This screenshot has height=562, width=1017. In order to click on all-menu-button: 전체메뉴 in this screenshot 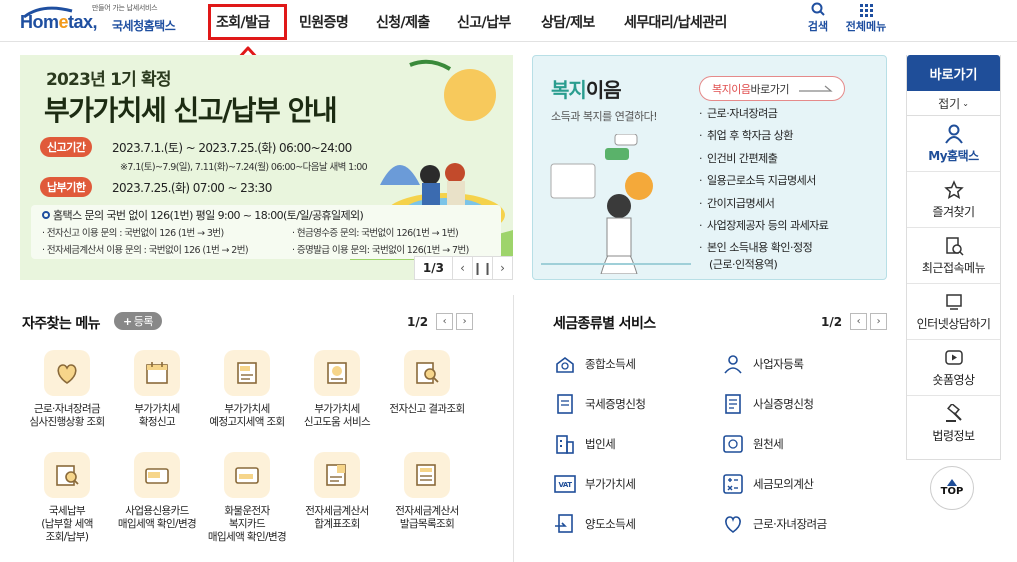, I will do `click(866, 18)`.